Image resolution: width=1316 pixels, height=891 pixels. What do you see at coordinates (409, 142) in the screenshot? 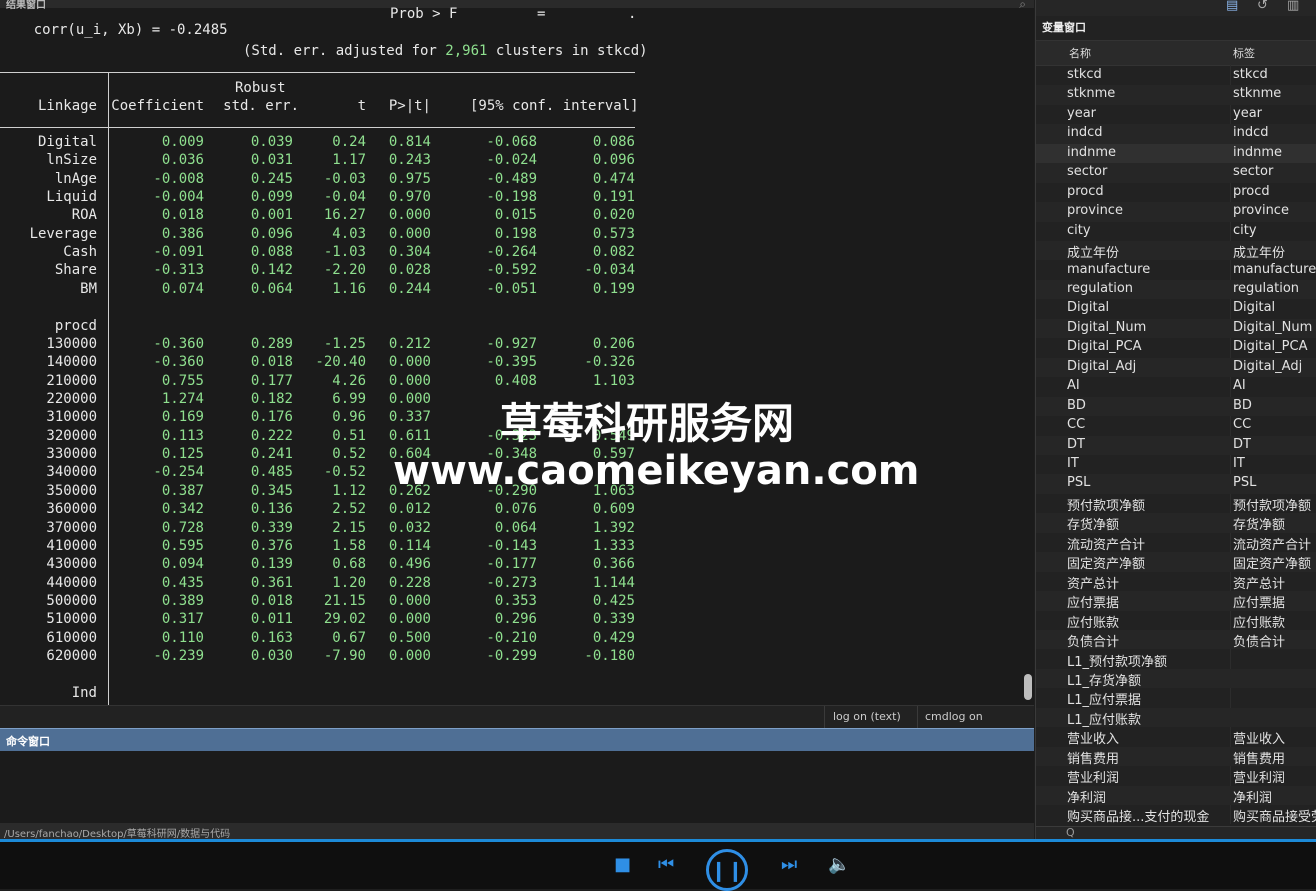
I see `cell-p: 0.814` at bounding box center [409, 142].